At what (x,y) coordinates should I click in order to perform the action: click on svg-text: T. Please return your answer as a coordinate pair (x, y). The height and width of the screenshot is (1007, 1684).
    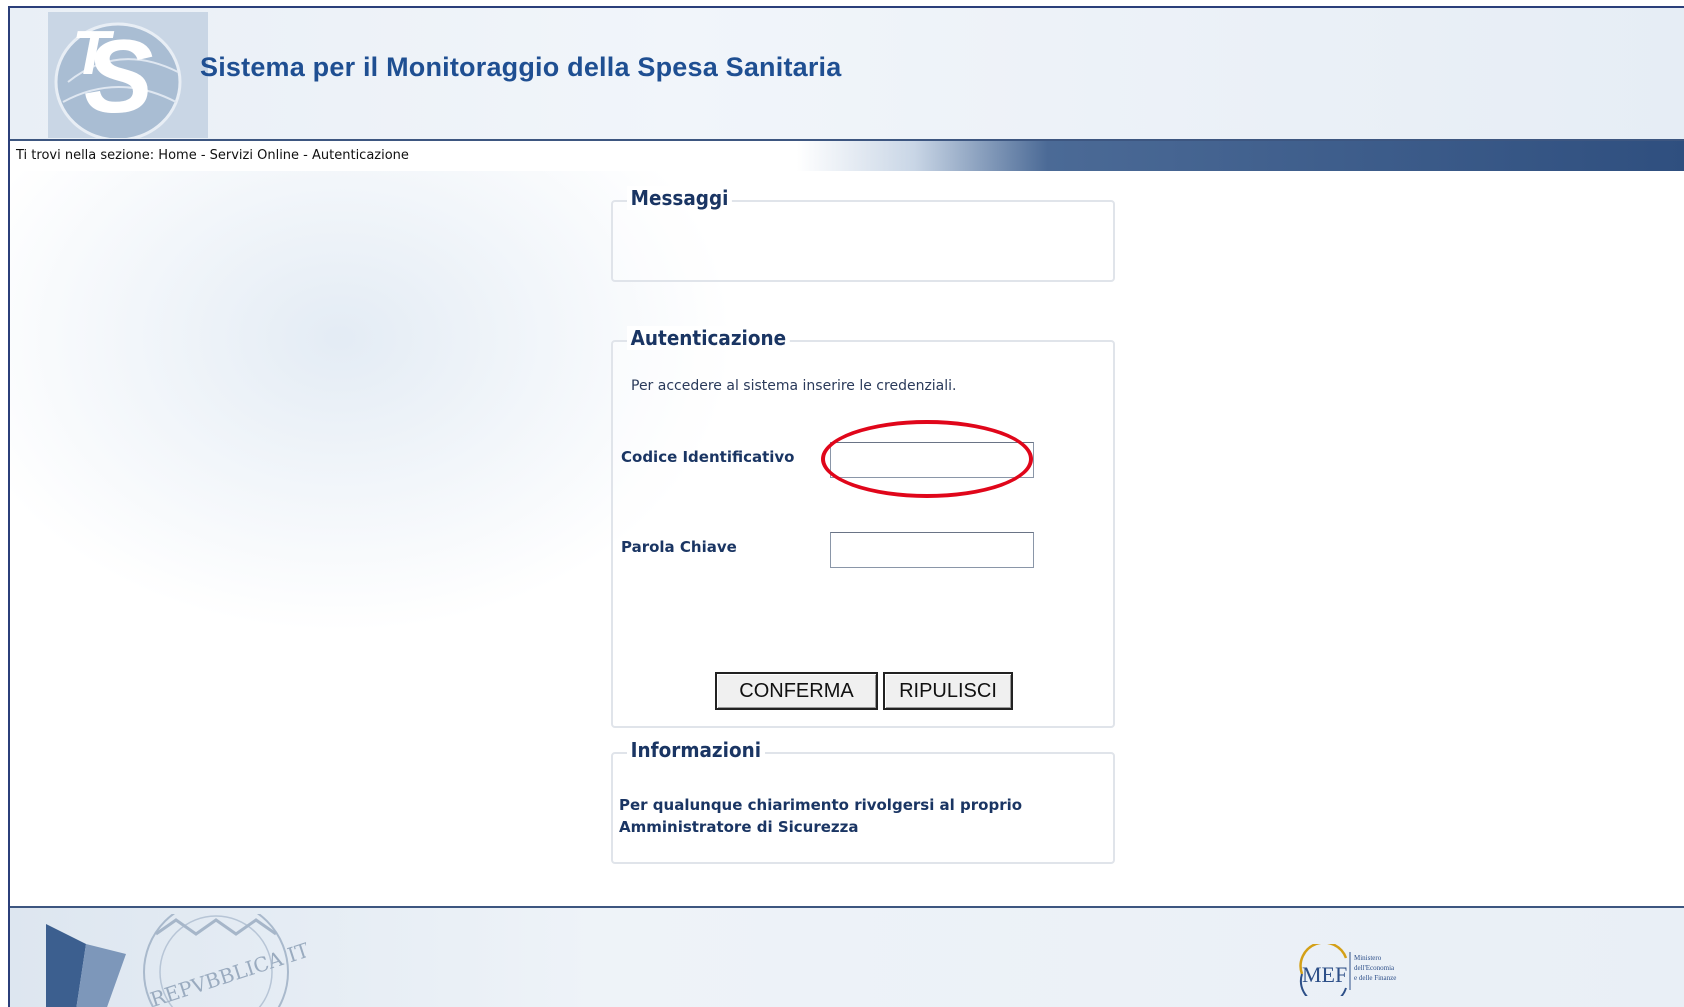
    Looking at the image, I should click on (93, 53).